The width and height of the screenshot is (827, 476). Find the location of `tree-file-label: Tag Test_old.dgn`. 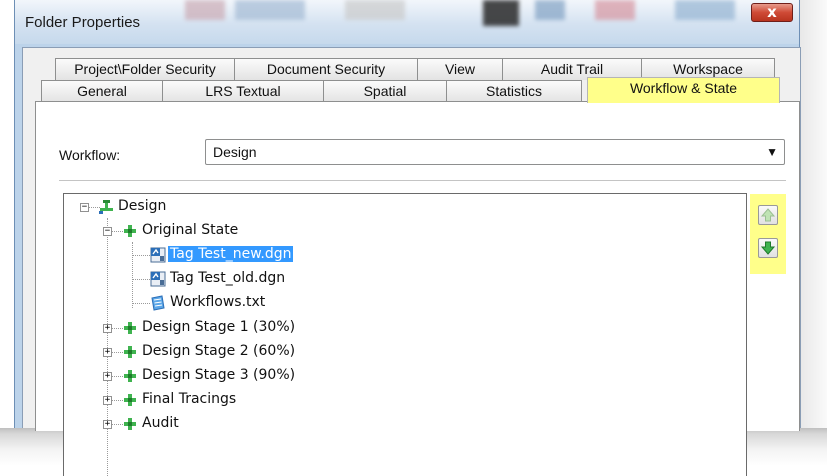

tree-file-label: Tag Test_old.dgn is located at coordinates (228, 278).